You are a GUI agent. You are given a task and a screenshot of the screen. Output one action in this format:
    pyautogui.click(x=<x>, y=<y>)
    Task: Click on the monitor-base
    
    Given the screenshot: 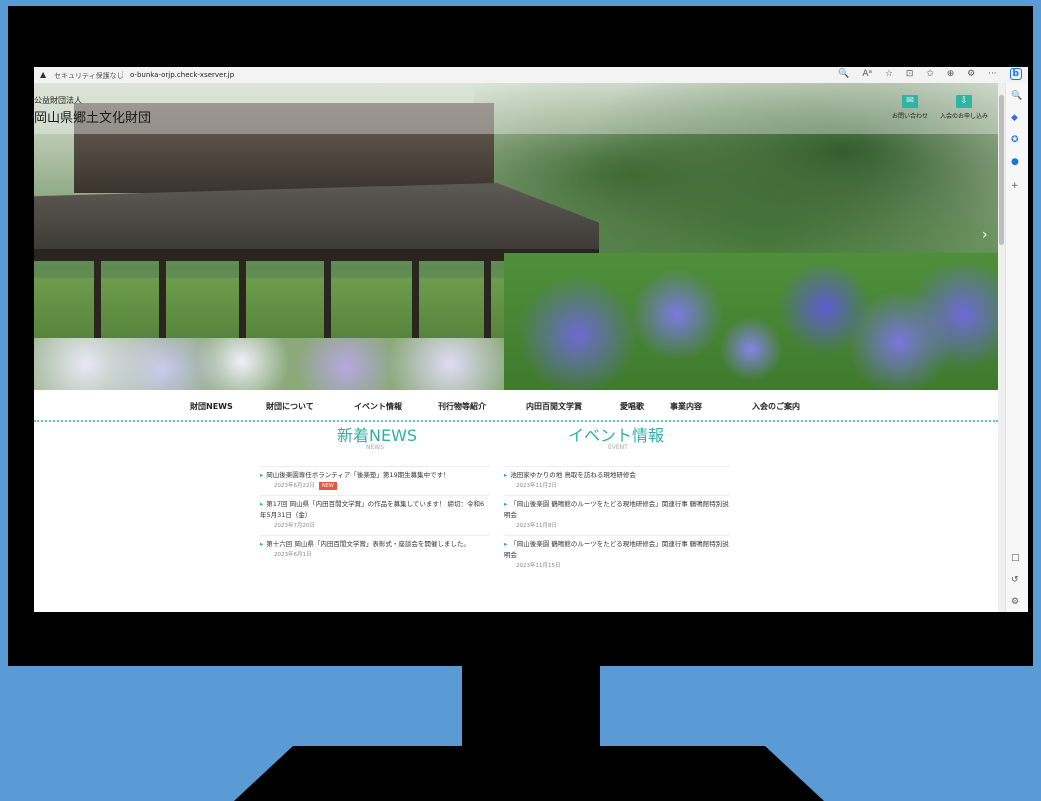 What is the action you would take?
    pyautogui.click(x=529, y=773)
    